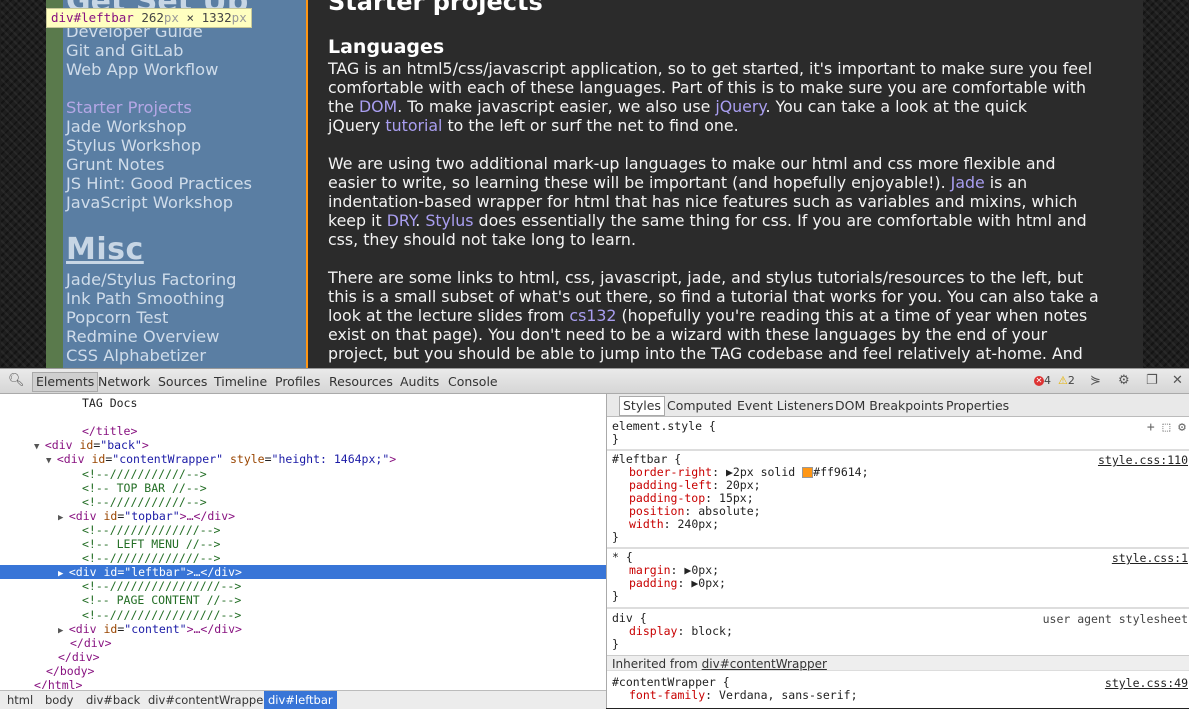  Describe the element at coordinates (124, 381) in the screenshot. I see `tab-network: Network` at that location.